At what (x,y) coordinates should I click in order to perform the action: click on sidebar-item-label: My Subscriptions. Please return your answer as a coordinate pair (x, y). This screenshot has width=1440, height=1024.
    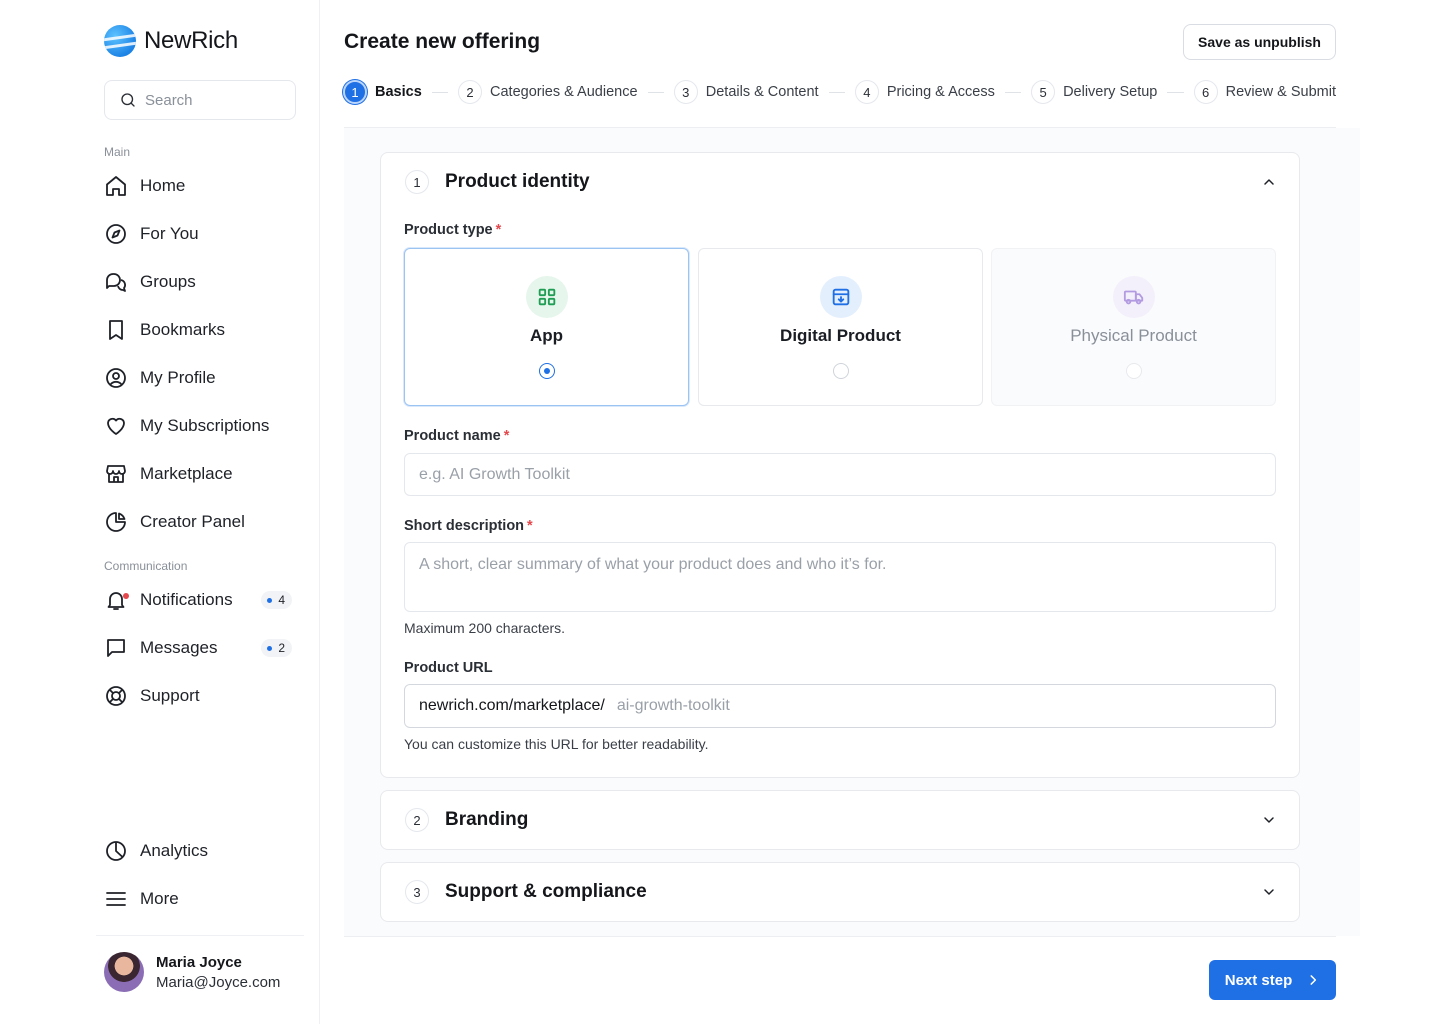
    Looking at the image, I should click on (205, 425).